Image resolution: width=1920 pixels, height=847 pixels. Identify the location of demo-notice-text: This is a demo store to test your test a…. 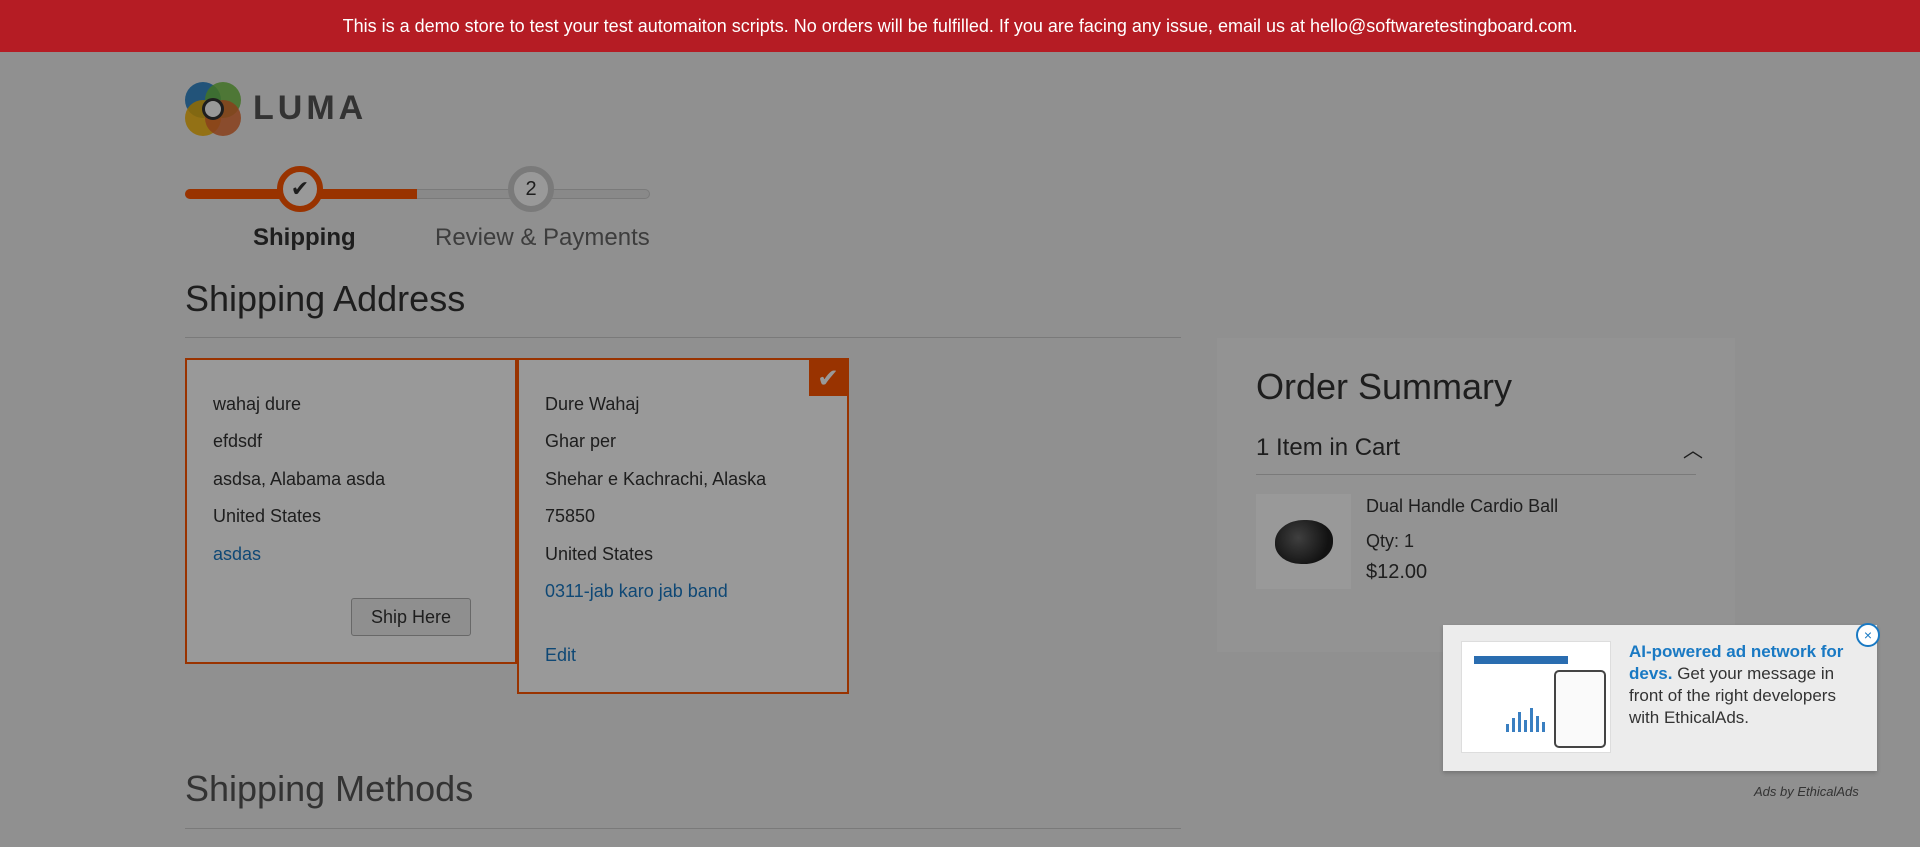
(960, 25).